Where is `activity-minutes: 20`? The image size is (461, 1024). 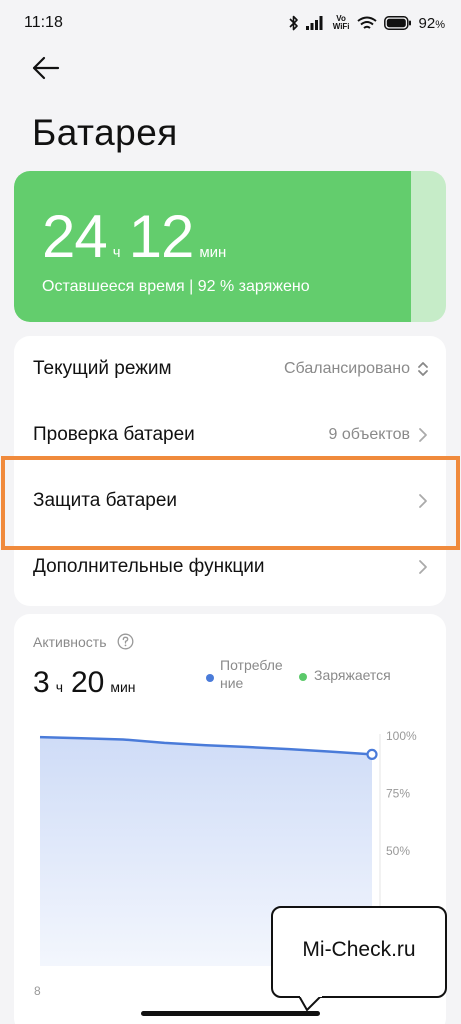 activity-minutes: 20 is located at coordinates (87, 682).